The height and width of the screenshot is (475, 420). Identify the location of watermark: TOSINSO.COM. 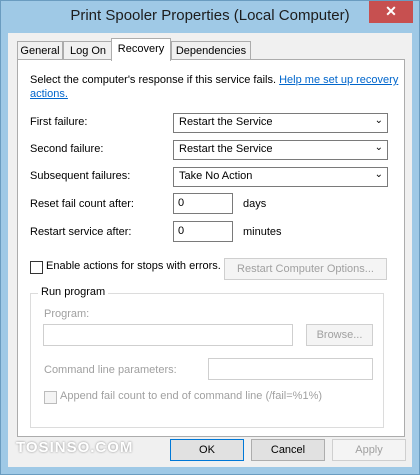
(75, 447).